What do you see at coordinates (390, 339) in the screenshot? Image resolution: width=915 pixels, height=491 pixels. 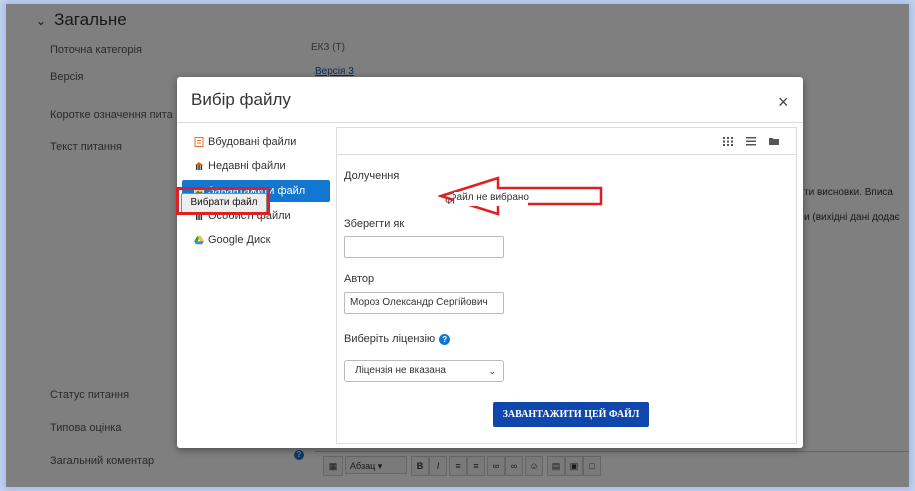 I see `license-label: Виберіть ліцензію` at bounding box center [390, 339].